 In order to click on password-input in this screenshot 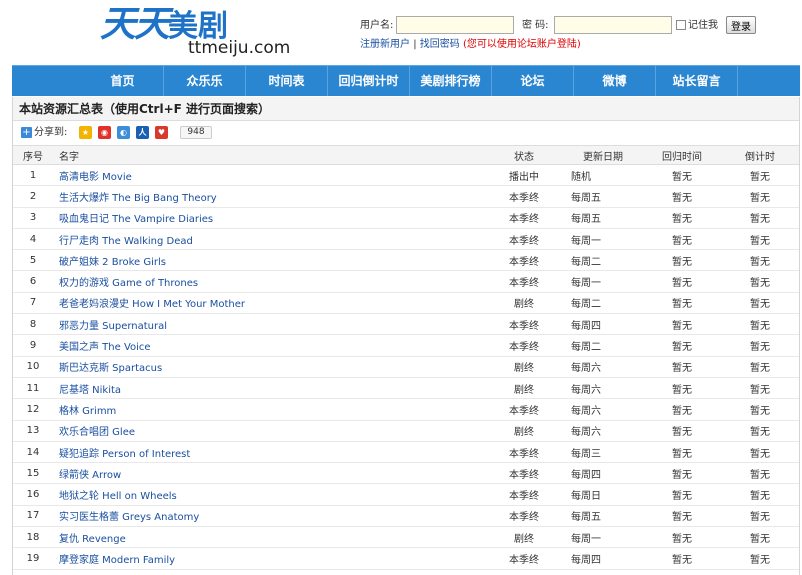, I will do `click(613, 25)`.